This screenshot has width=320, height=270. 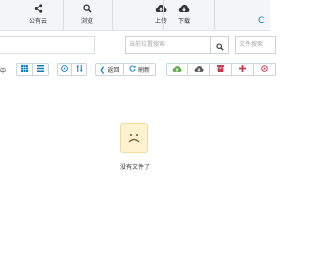 I want to click on info-button, so click(x=64, y=69).